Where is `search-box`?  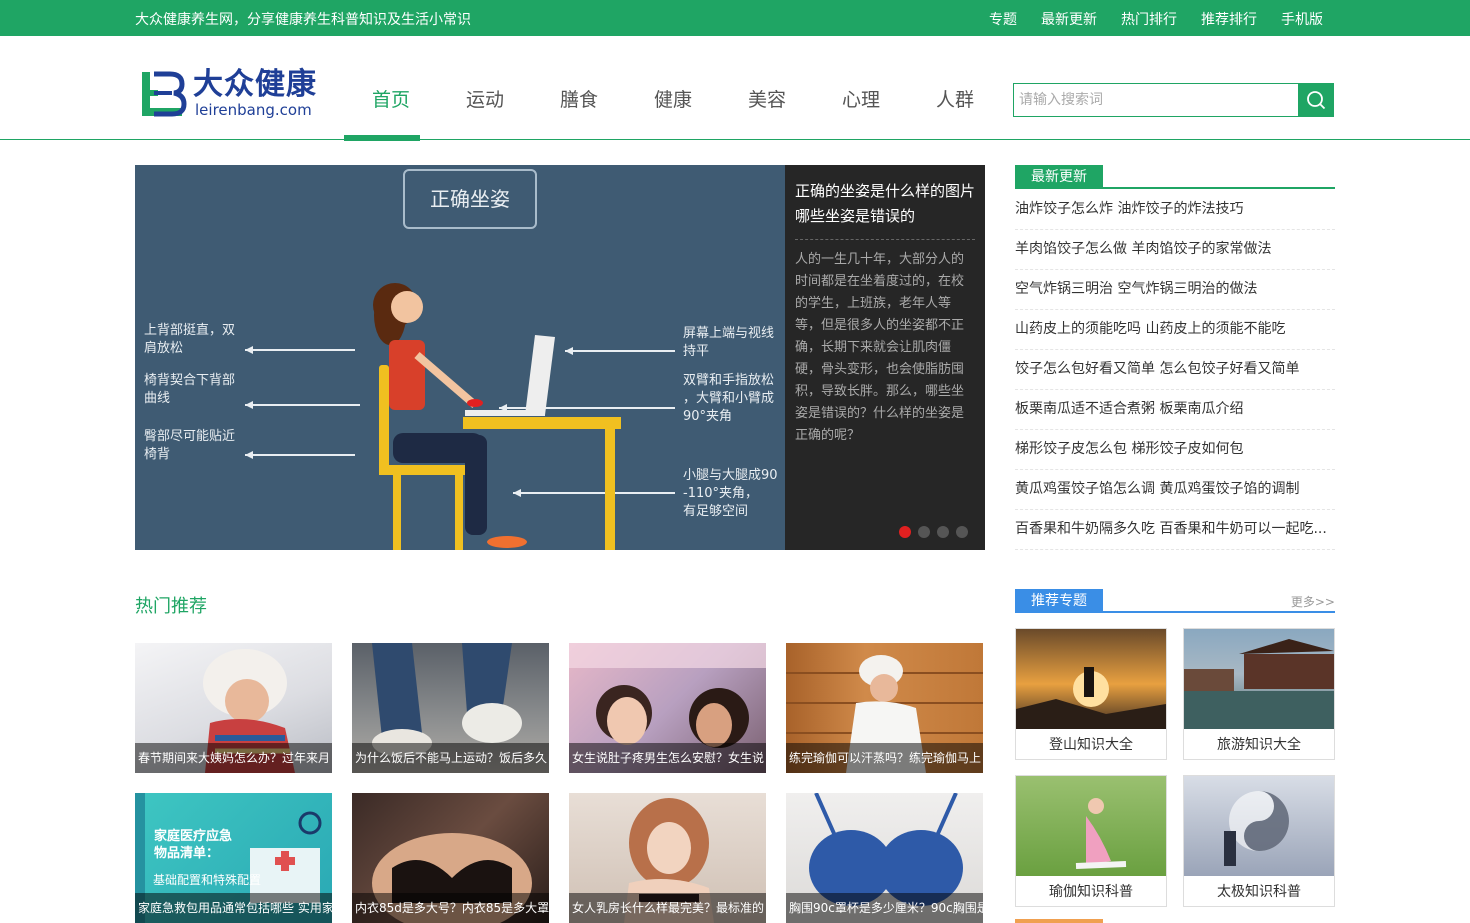 search-box is located at coordinates (1173, 100).